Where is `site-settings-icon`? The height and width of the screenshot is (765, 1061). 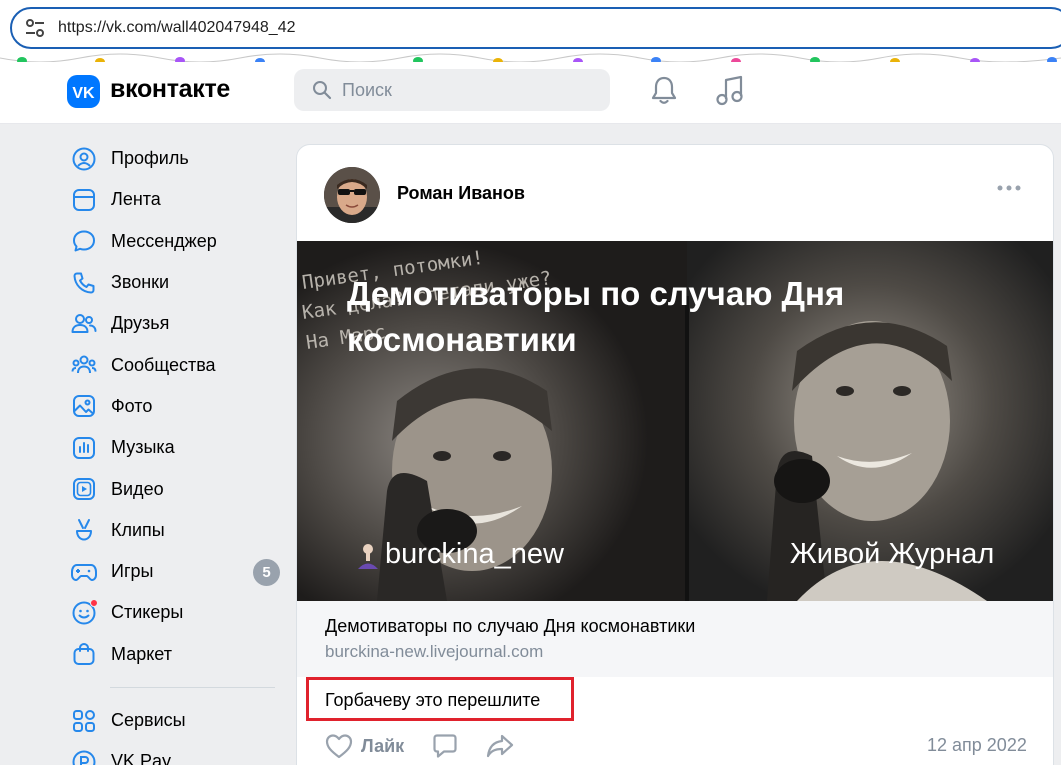
site-settings-icon is located at coordinates (35, 28).